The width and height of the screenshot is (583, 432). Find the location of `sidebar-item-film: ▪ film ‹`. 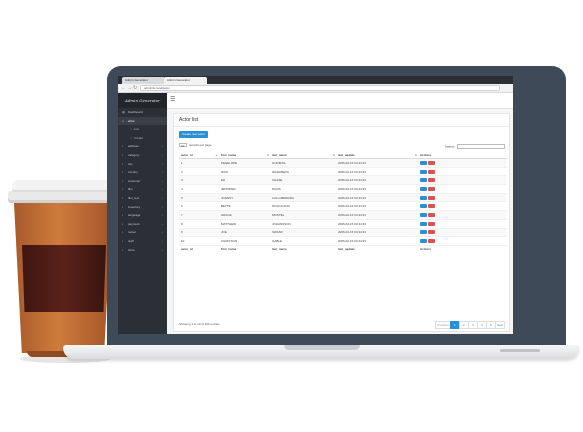

sidebar-item-film: ▪ film ‹ is located at coordinates (142, 189).